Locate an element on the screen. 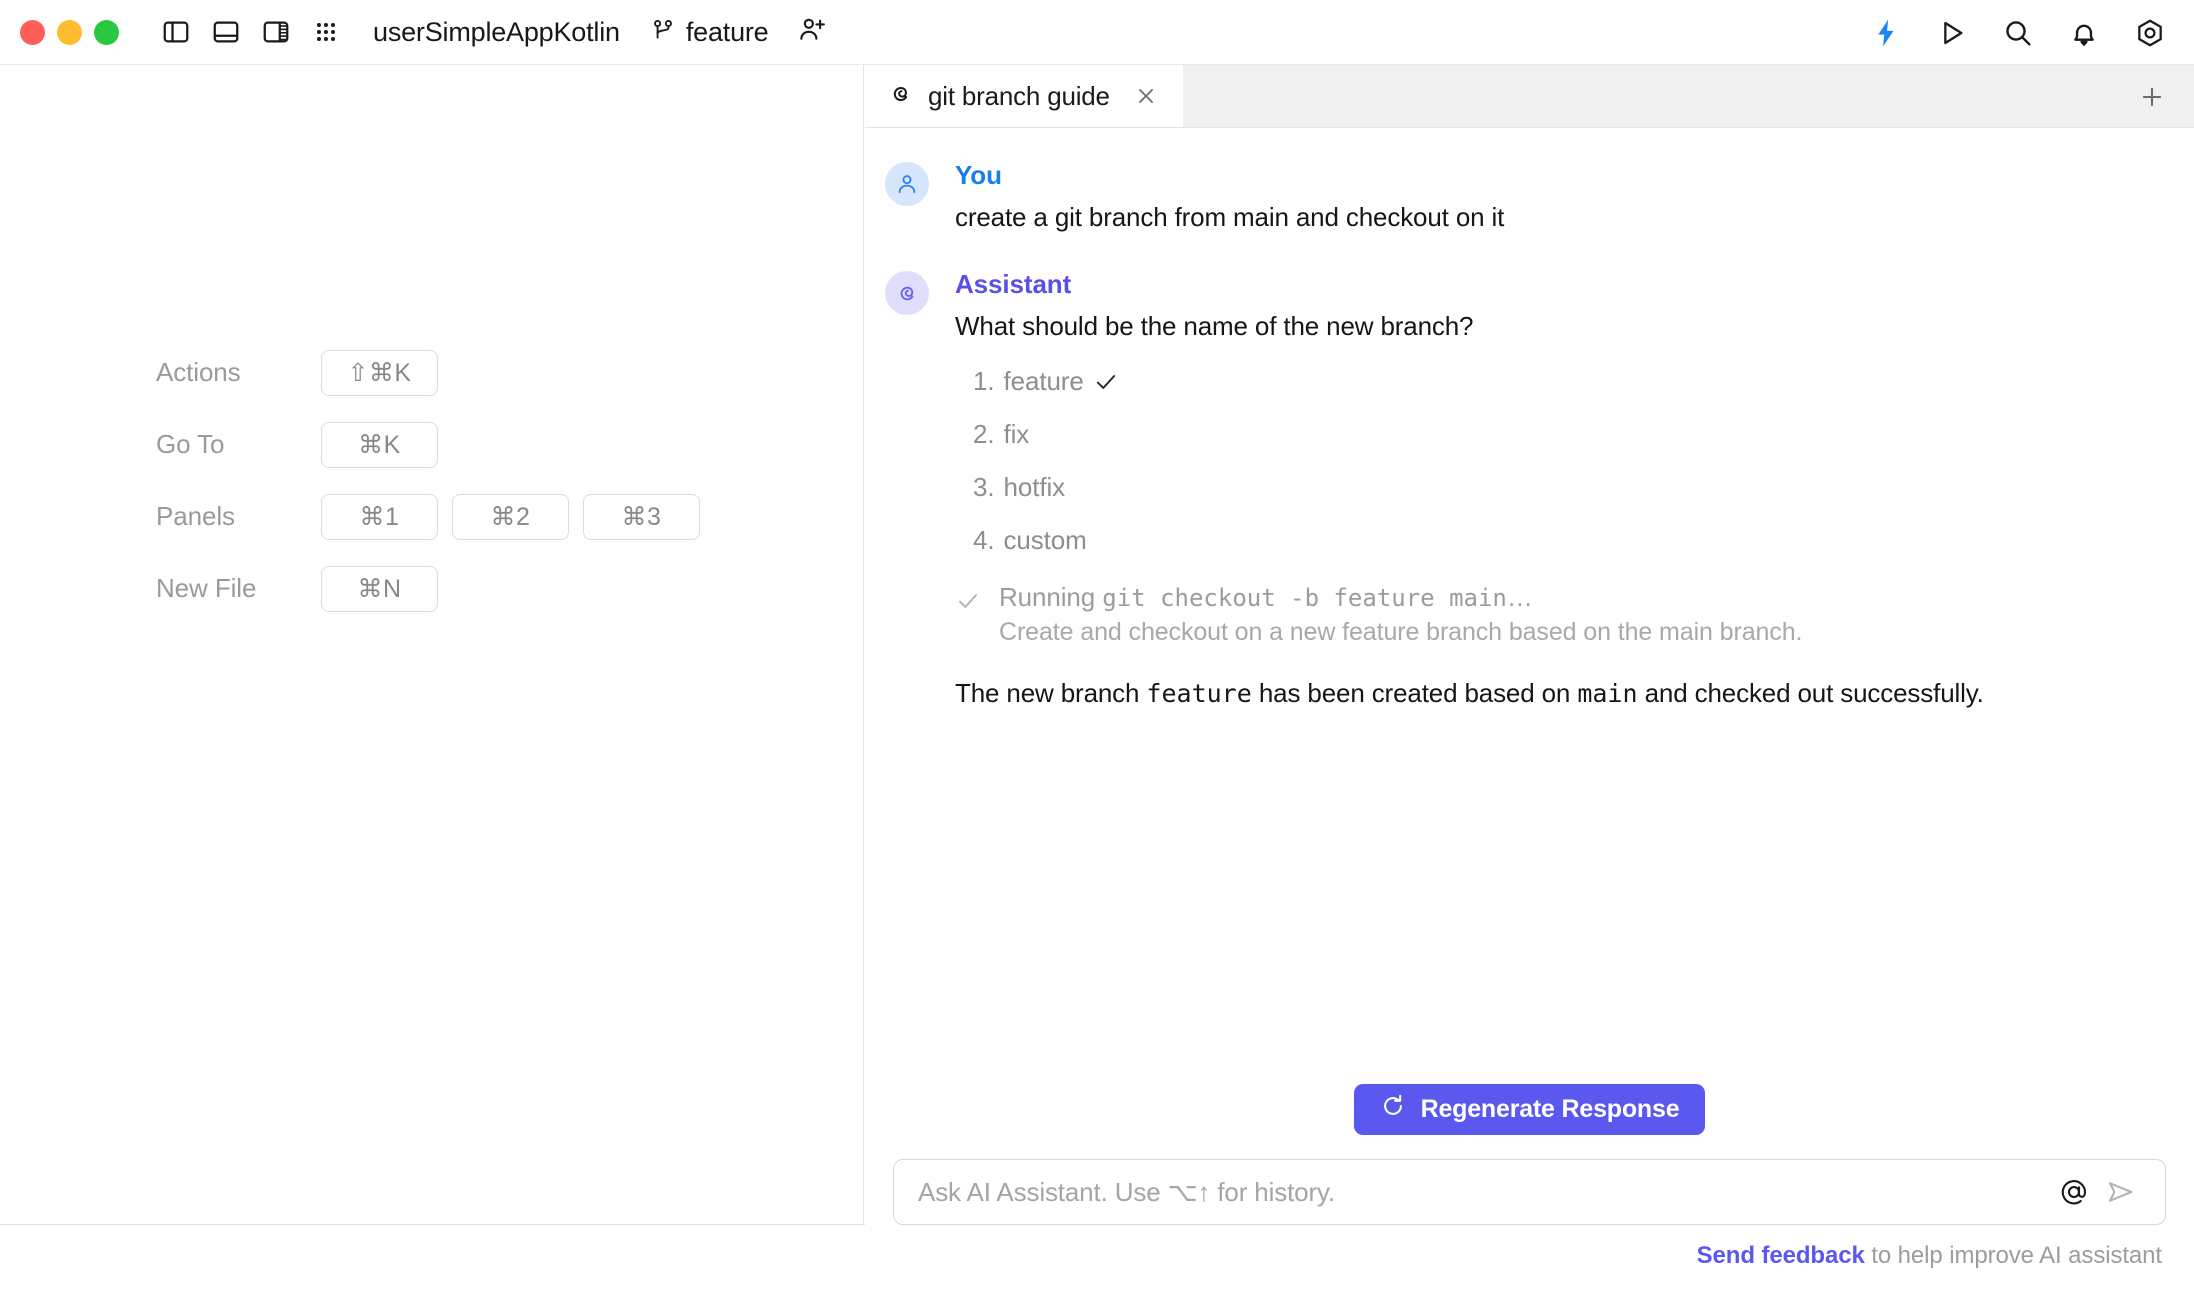  branch-selector: feature is located at coordinates (709, 32).